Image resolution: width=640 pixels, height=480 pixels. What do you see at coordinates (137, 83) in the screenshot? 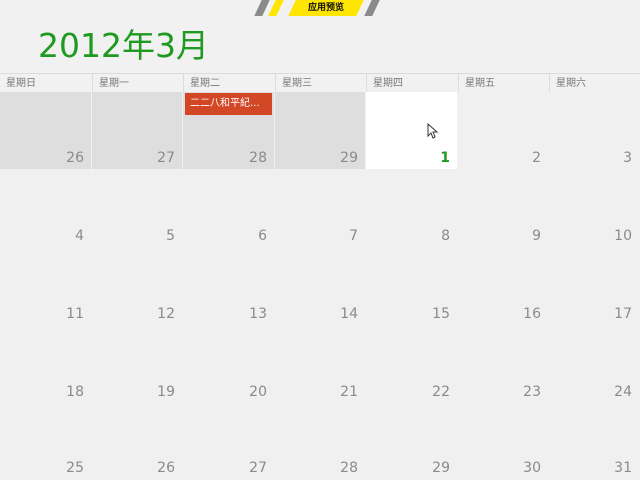
I see `weekday-label-monday: 星期一` at bounding box center [137, 83].